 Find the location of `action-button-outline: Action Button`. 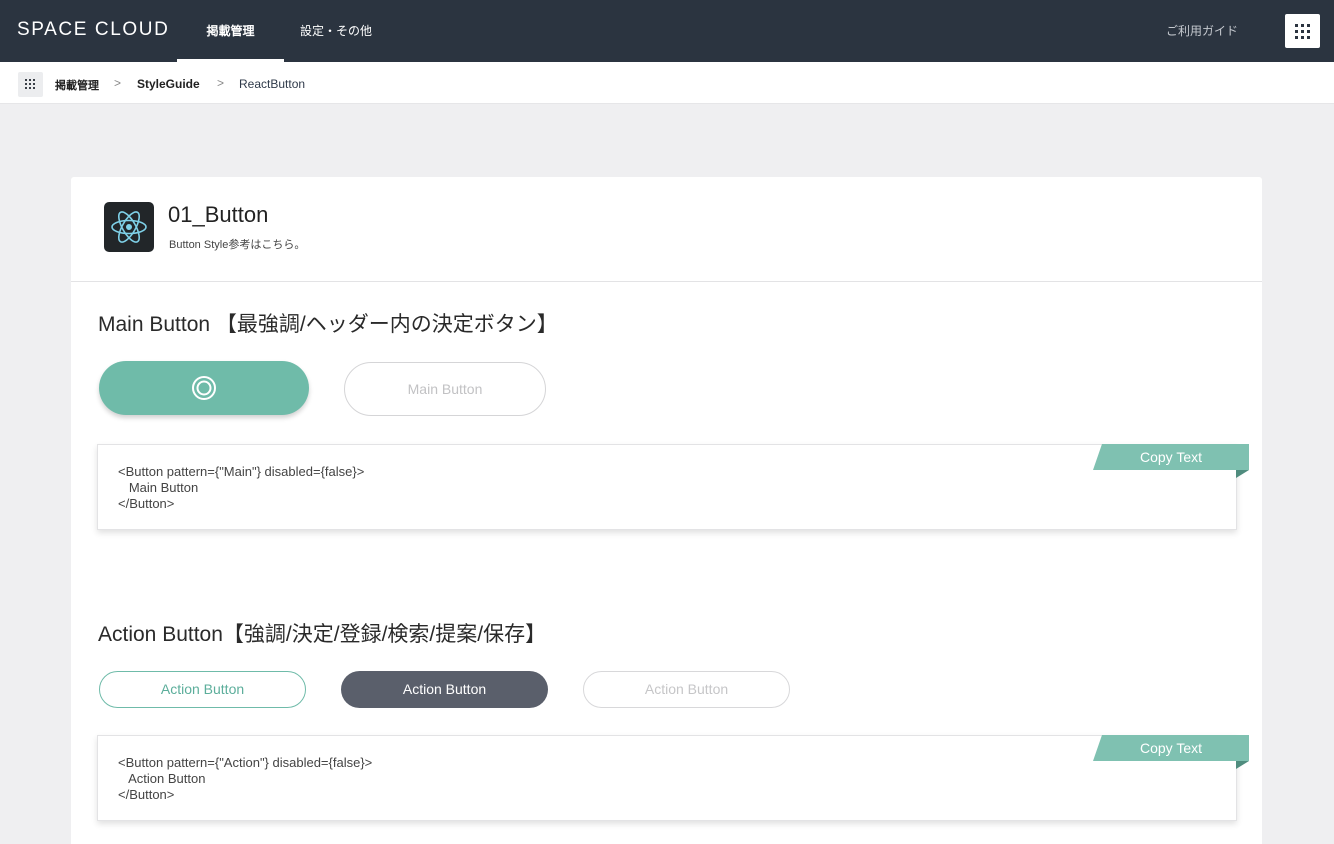

action-button-outline: Action Button is located at coordinates (202, 689).